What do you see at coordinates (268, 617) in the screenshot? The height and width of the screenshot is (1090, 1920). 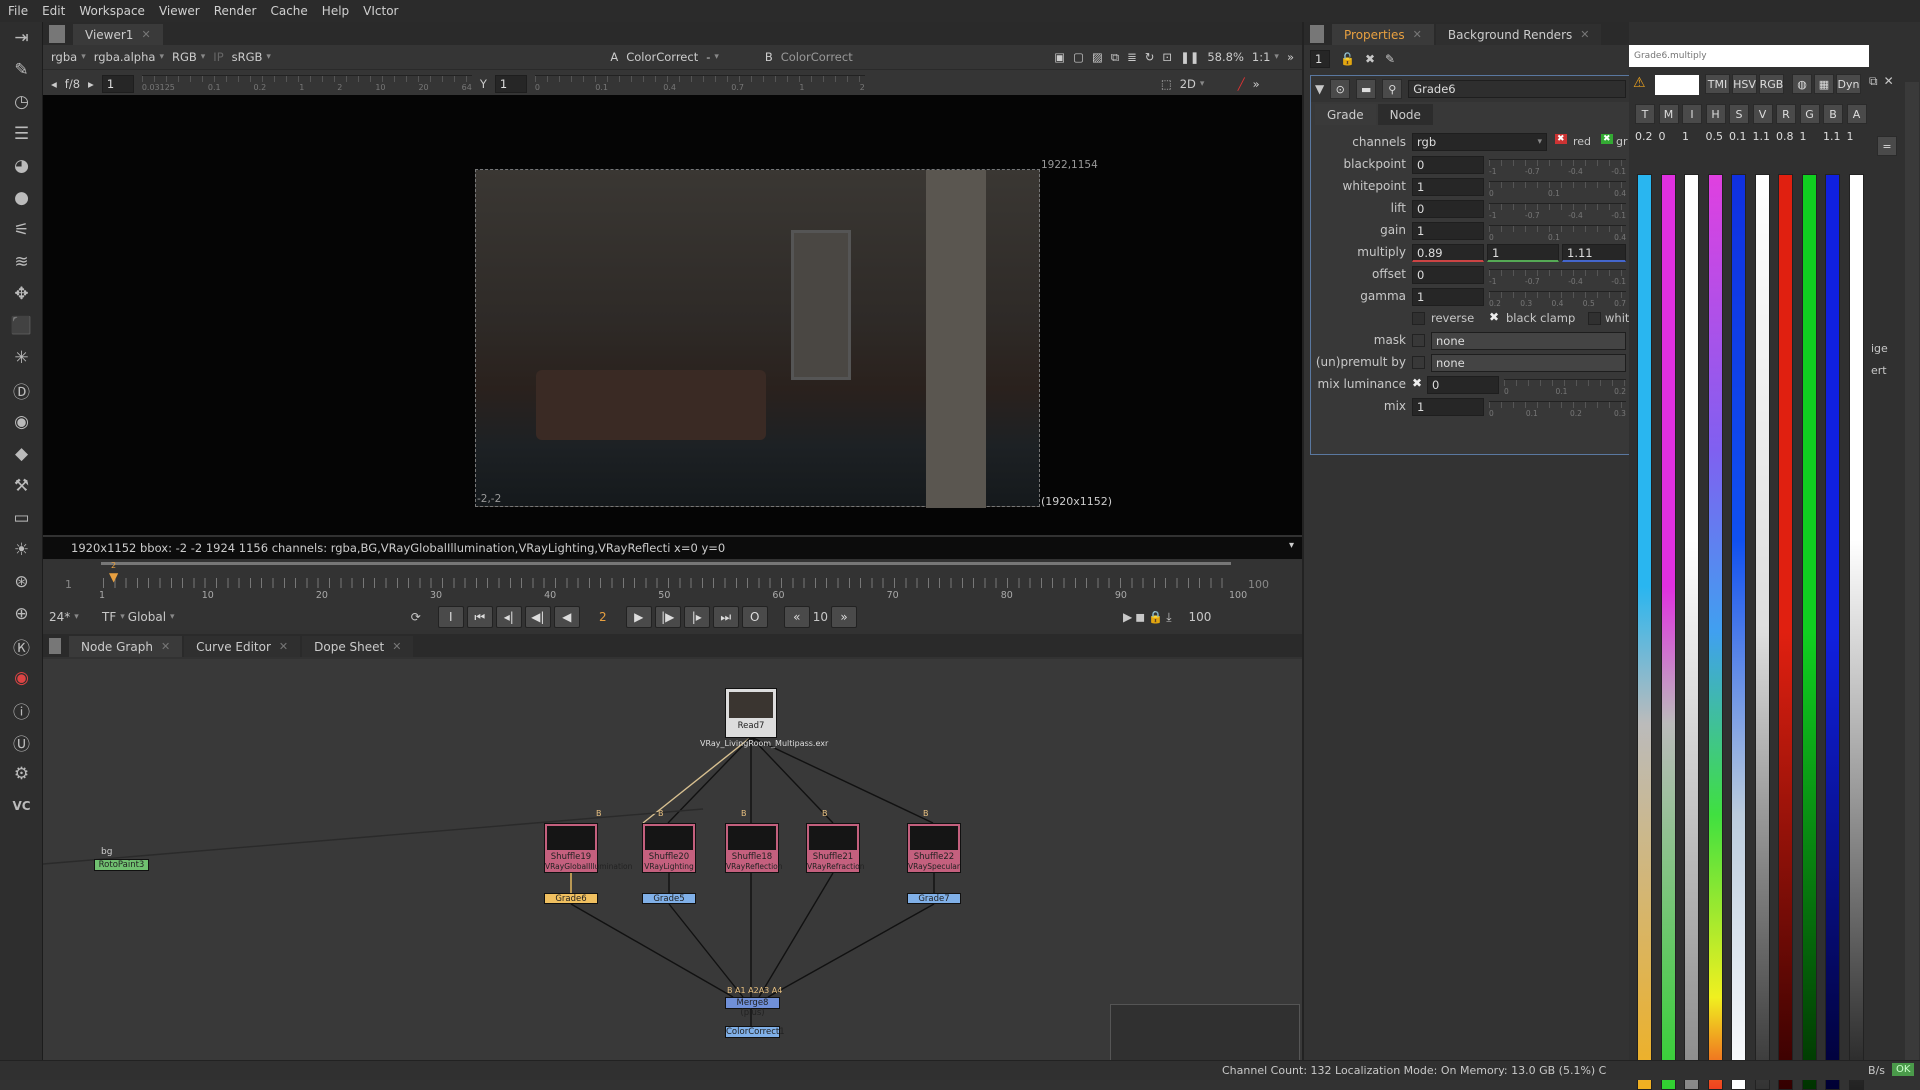 I see `scope-dropdown: Global` at bounding box center [268, 617].